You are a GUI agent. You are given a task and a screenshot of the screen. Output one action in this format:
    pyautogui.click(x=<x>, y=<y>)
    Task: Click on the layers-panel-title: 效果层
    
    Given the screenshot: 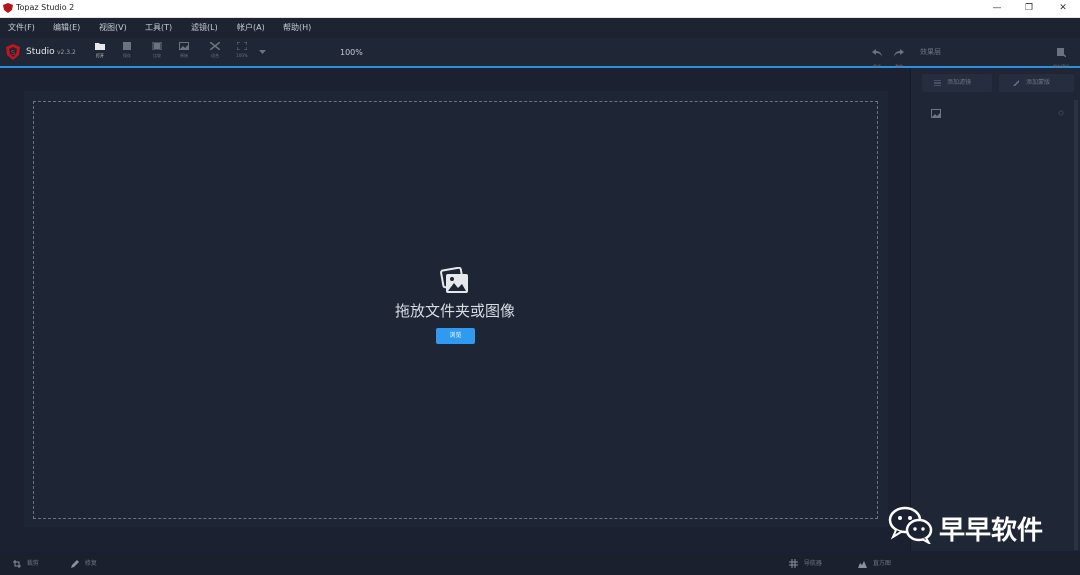 What is the action you would take?
    pyautogui.click(x=930, y=52)
    